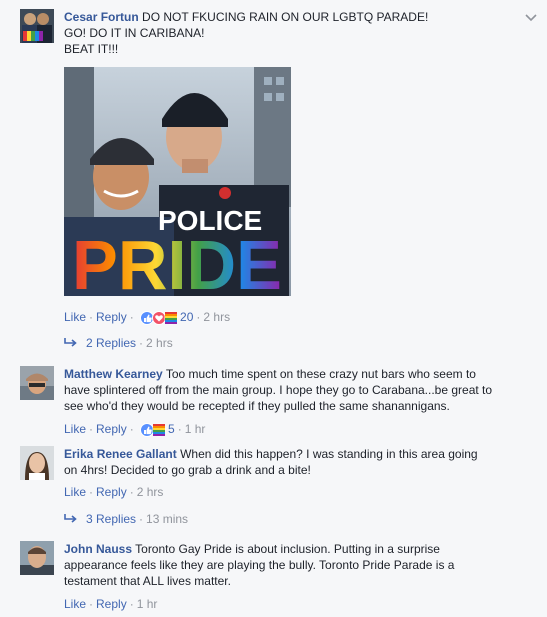 This screenshot has height=617, width=547. I want to click on comment-actions: Like · Reply · 2 hrs, so click(113, 492).